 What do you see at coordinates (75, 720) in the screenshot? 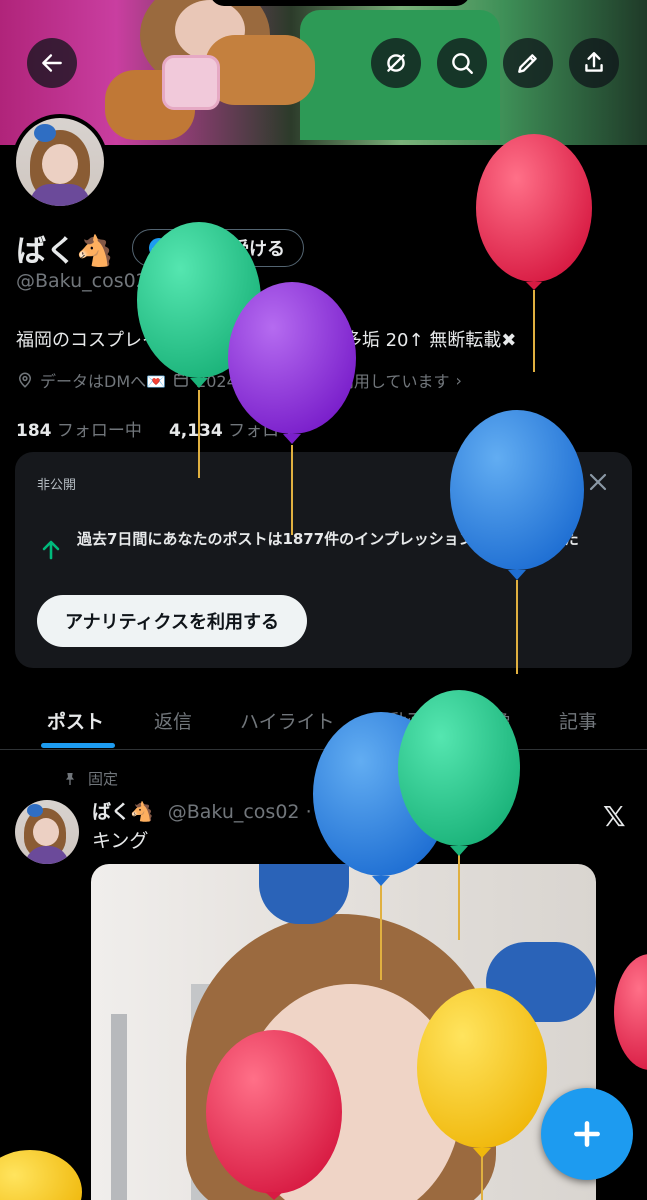
I see `tab-posts: ポスト` at bounding box center [75, 720].